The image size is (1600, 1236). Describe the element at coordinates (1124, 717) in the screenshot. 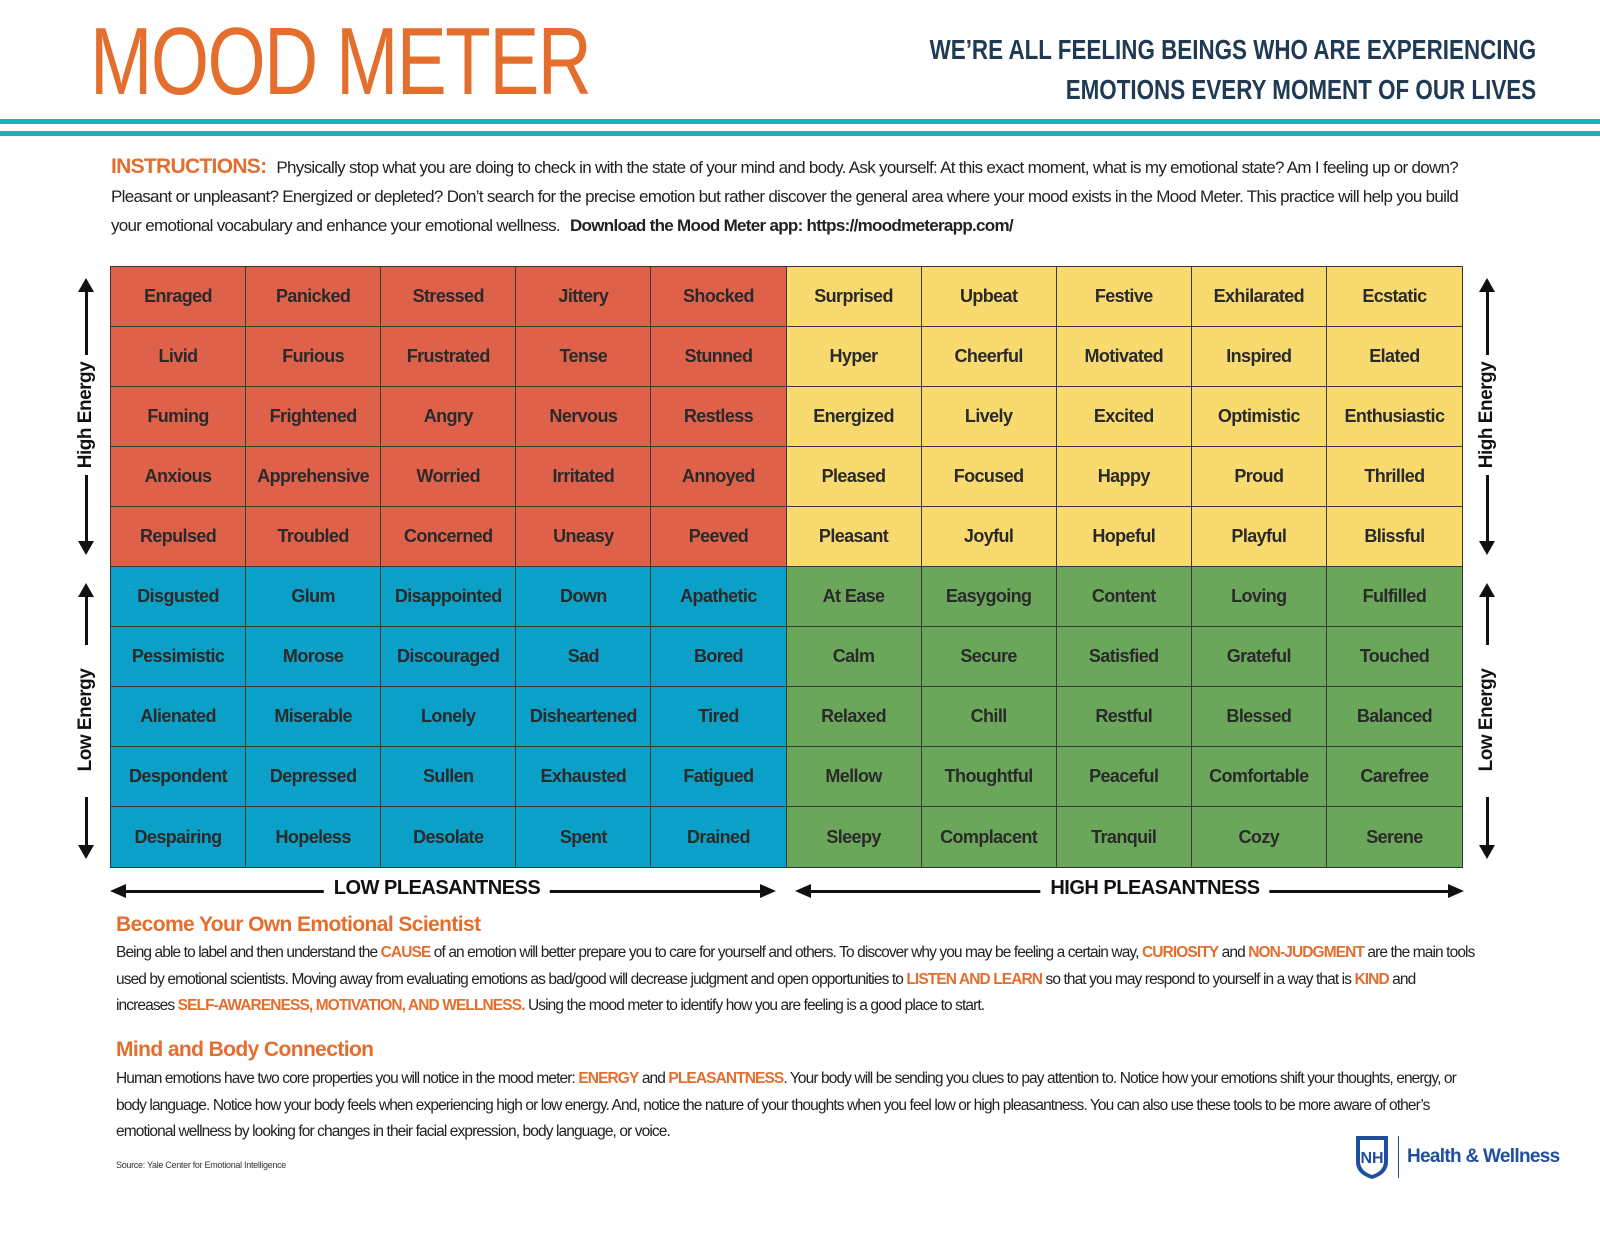

I see `emotion-cell-green: Restful` at that location.